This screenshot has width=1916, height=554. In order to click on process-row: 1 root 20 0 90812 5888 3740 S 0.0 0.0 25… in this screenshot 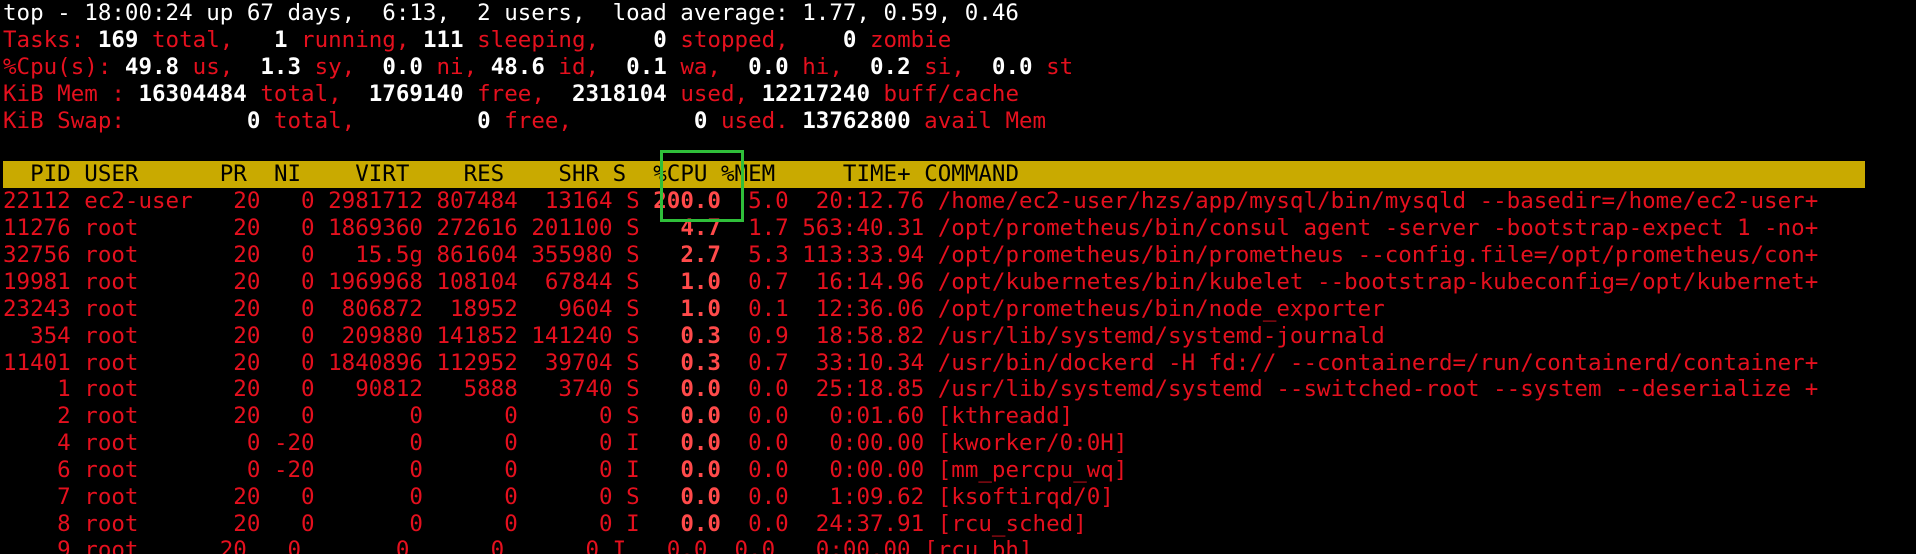, I will do `click(959, 389)`.